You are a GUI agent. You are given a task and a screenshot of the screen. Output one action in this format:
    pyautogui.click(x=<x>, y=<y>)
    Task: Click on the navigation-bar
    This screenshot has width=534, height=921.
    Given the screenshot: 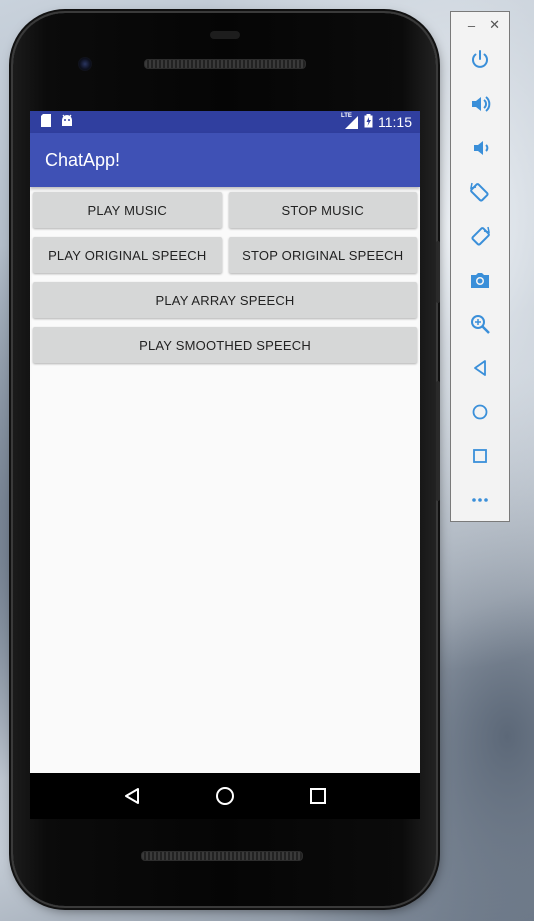 What is the action you would take?
    pyautogui.click(x=225, y=796)
    